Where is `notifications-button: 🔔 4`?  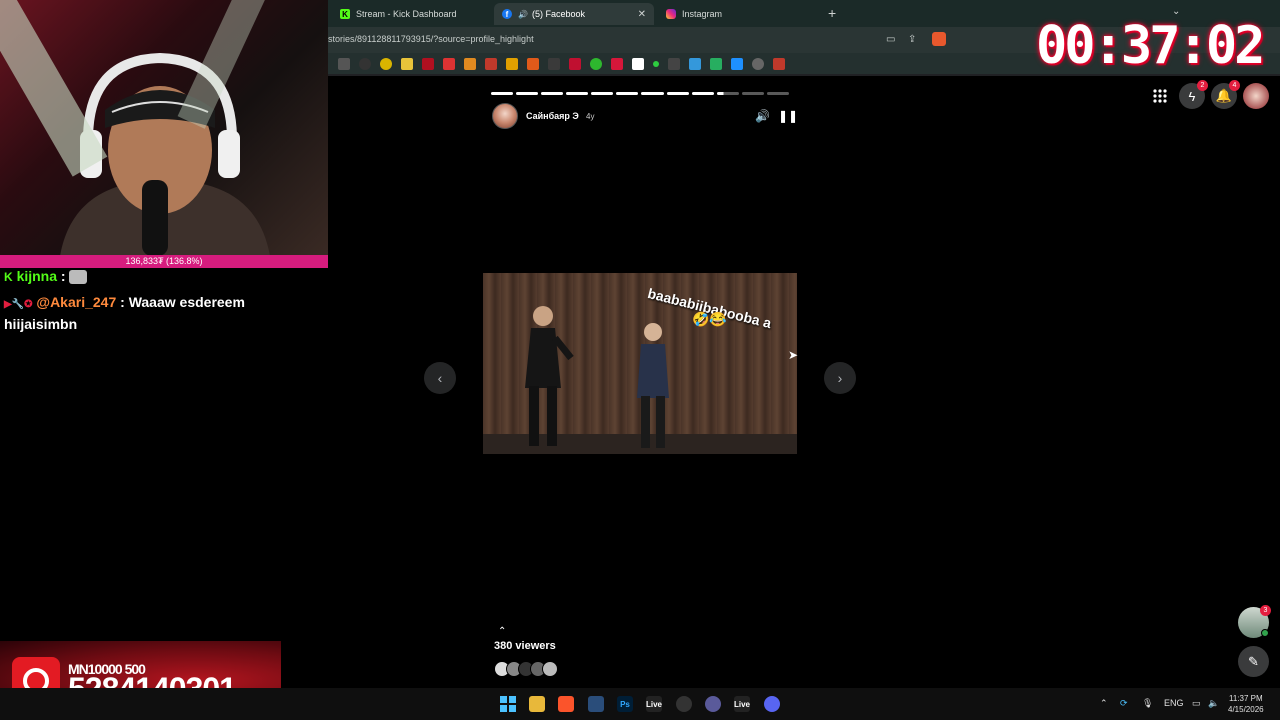 notifications-button: 🔔 4 is located at coordinates (1225, 94).